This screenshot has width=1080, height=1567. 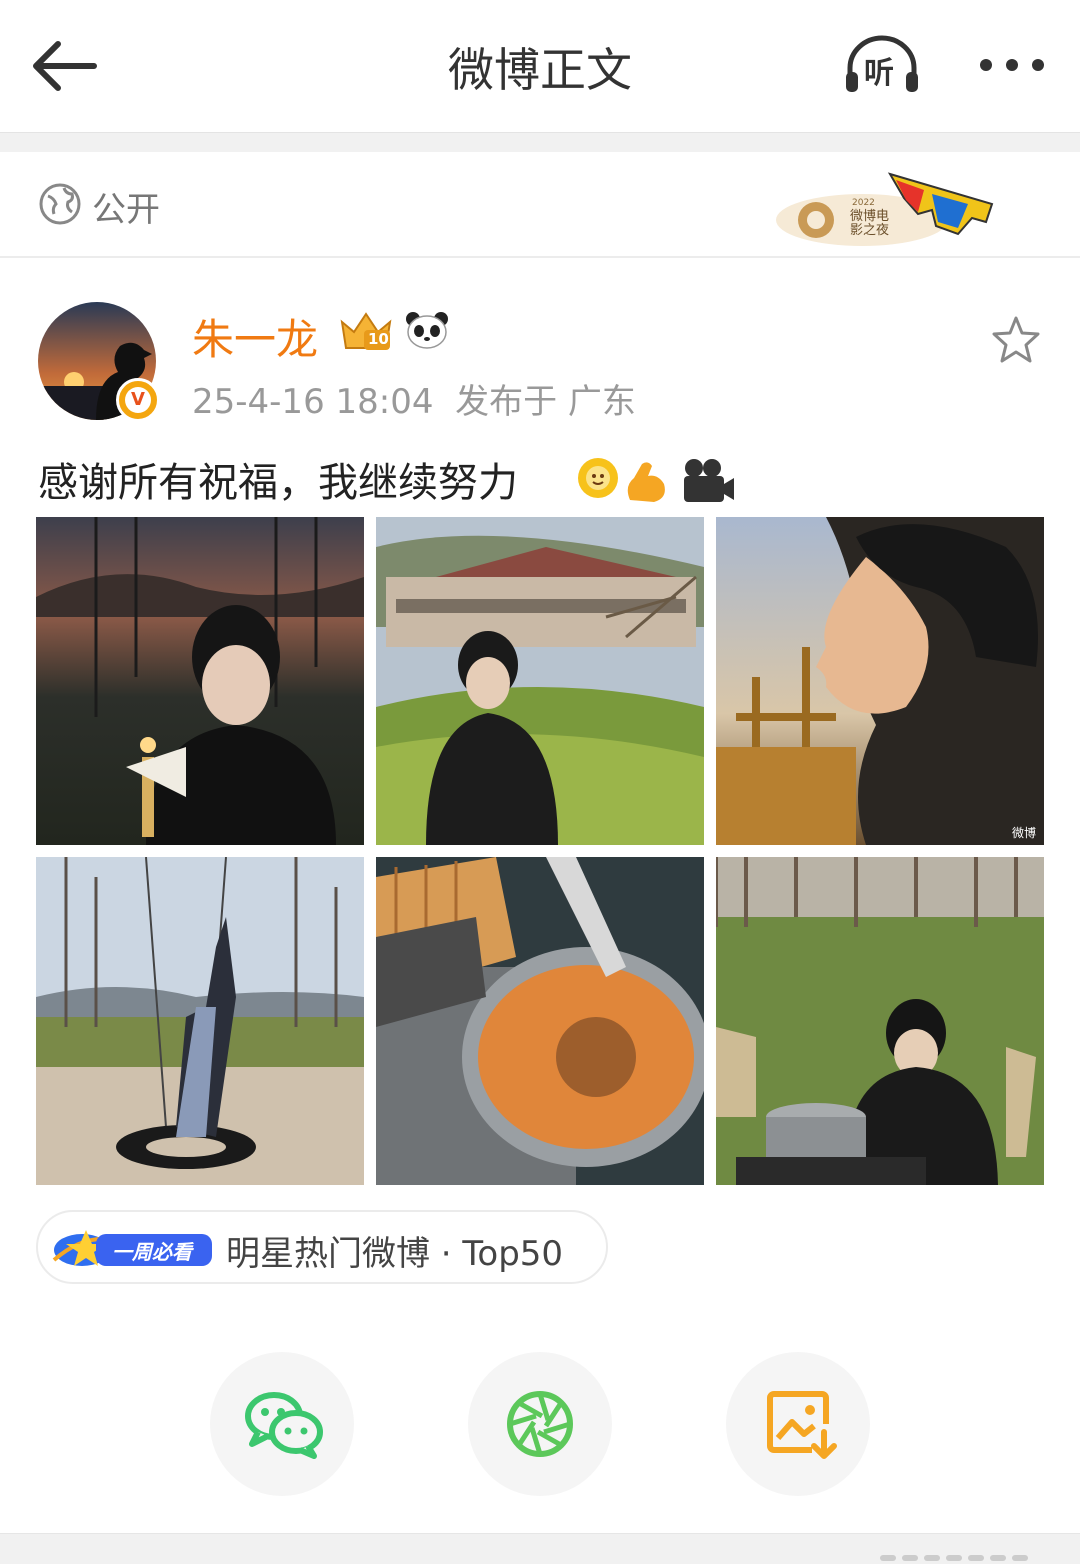 What do you see at coordinates (646, 482) in the screenshot?
I see `flexed-bicep-emoji` at bounding box center [646, 482].